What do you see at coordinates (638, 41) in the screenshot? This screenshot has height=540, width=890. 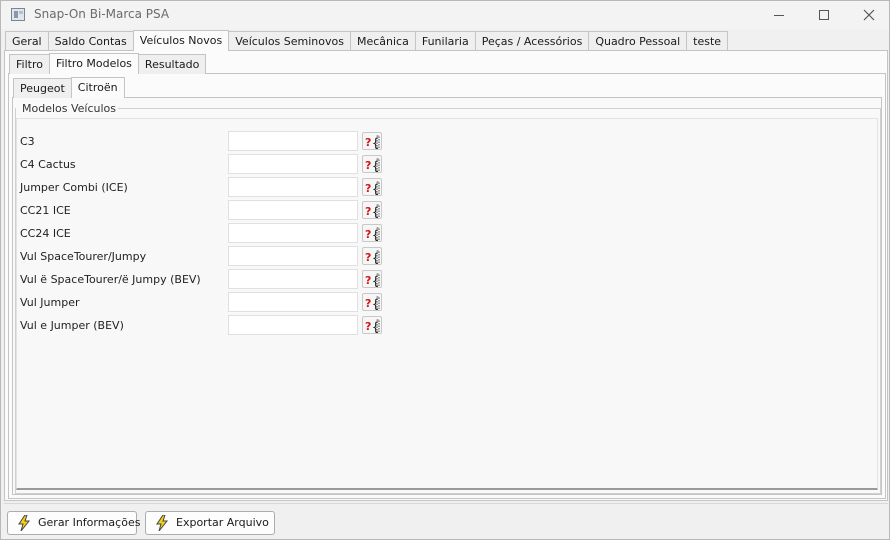 I see `tab-quadro-pessoal: Quadro Pessoal` at bounding box center [638, 41].